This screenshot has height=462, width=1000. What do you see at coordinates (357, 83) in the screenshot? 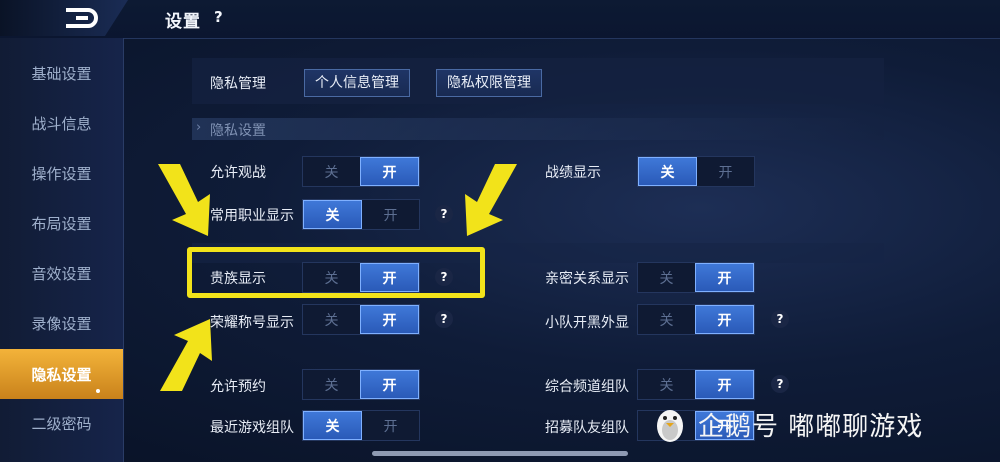
I see `personal-info-button: 个人信息管理` at bounding box center [357, 83].